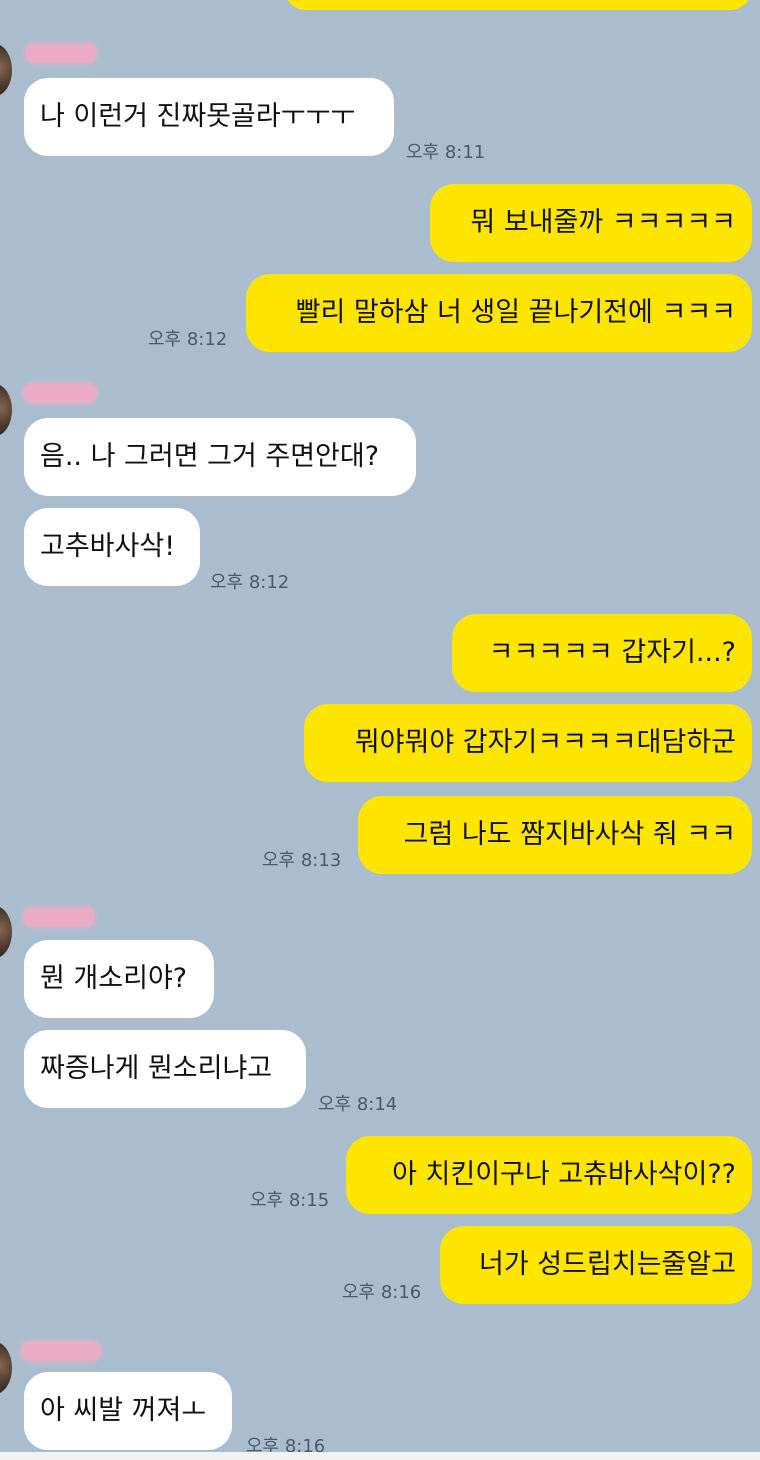  I want to click on message-timestamp: 오후 8:14, so click(358, 1104).